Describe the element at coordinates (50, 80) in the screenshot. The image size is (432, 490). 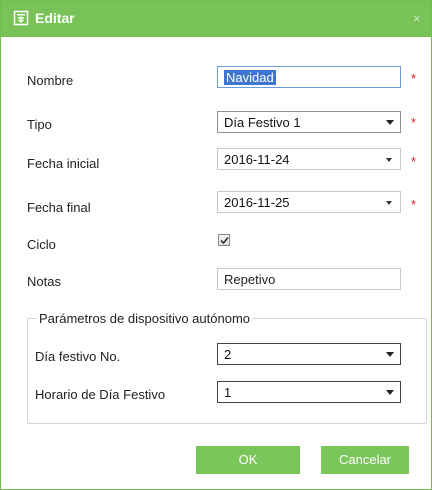
I see `nombre-label: Nombre` at that location.